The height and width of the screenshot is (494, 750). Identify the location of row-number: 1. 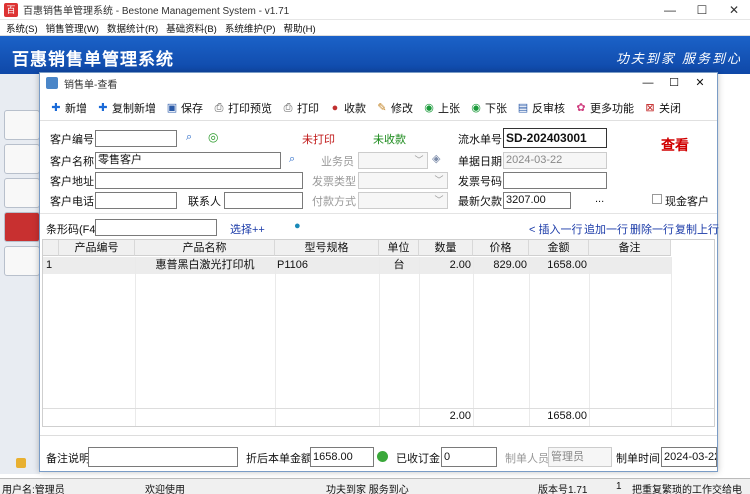
(51, 265).